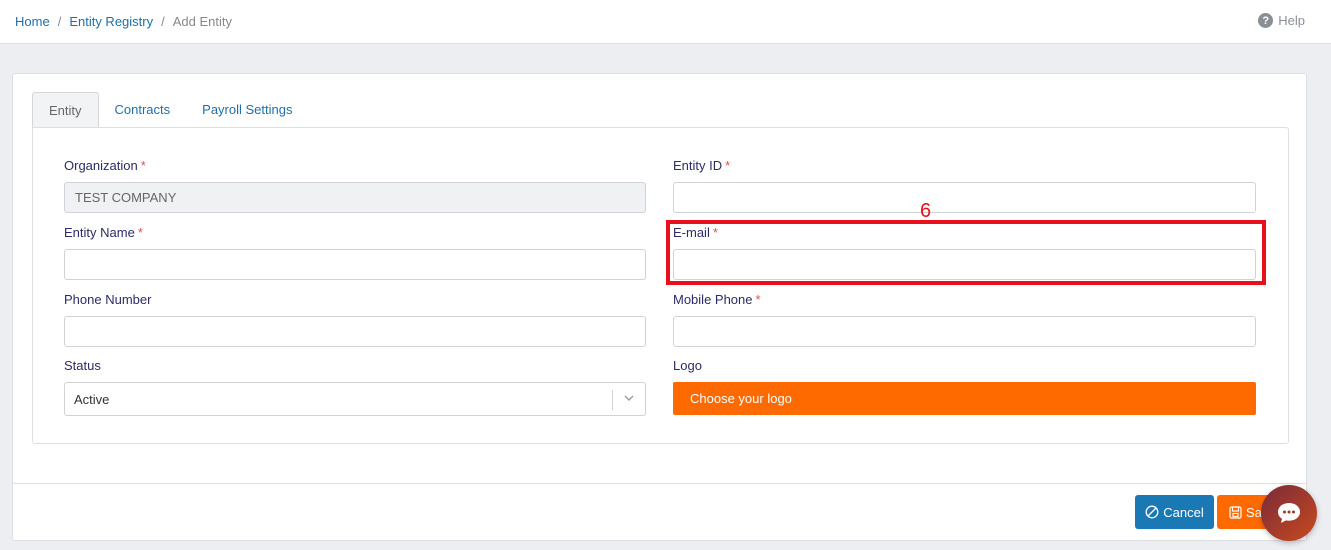  Describe the element at coordinates (126, 197) in the screenshot. I see `organization-value: TEST COMPANY` at that location.